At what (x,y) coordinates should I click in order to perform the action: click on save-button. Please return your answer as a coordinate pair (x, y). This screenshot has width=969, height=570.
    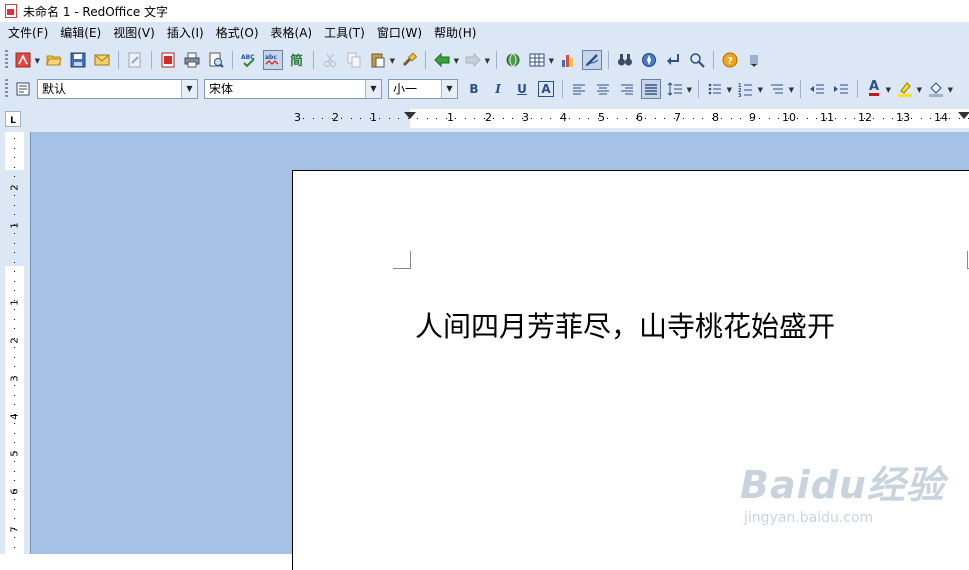
    Looking at the image, I should click on (78, 60).